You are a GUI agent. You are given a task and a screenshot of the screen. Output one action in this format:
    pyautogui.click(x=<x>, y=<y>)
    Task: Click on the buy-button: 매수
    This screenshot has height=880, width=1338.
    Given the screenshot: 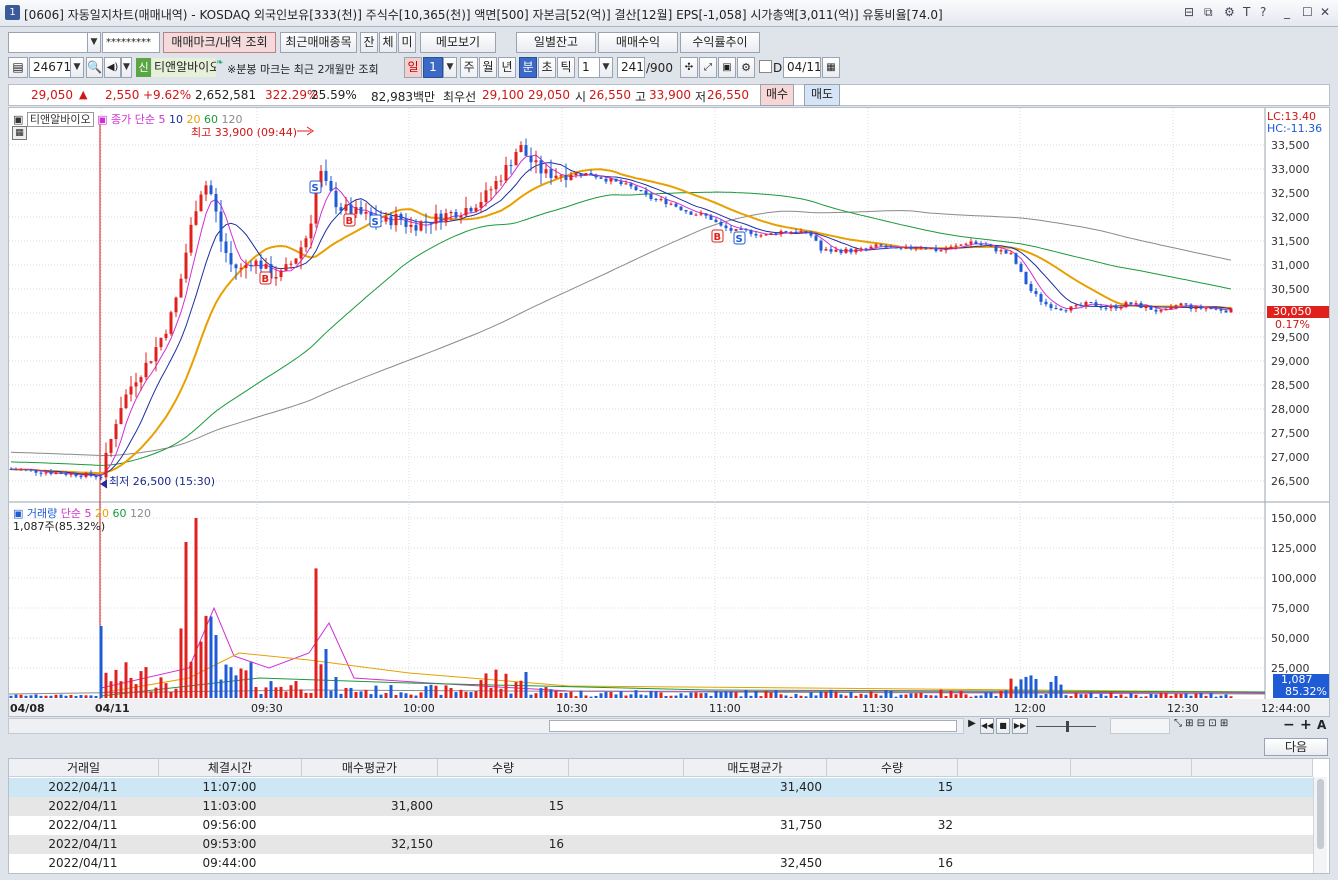 What is the action you would take?
    pyautogui.click(x=777, y=95)
    